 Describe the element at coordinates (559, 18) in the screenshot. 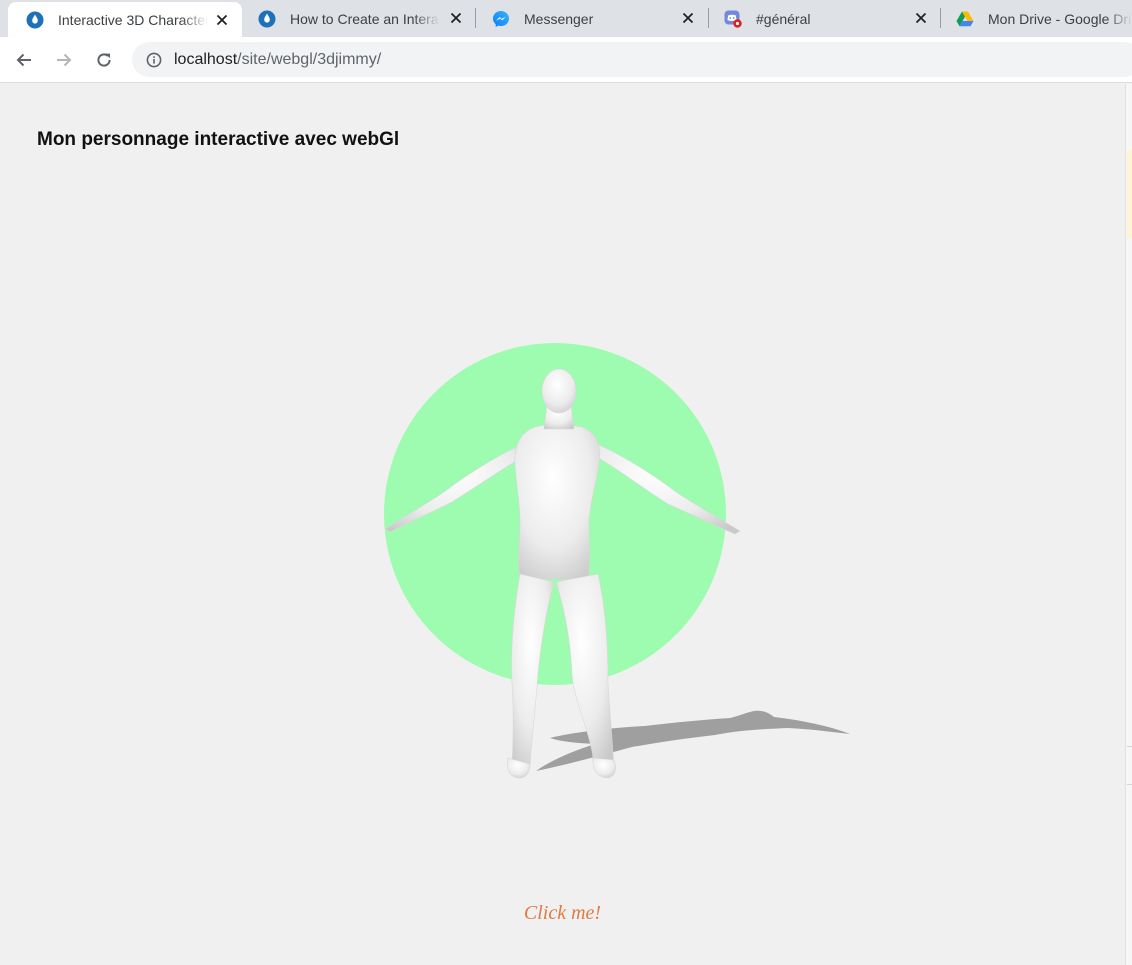

I see `tab-title: Messenger` at that location.